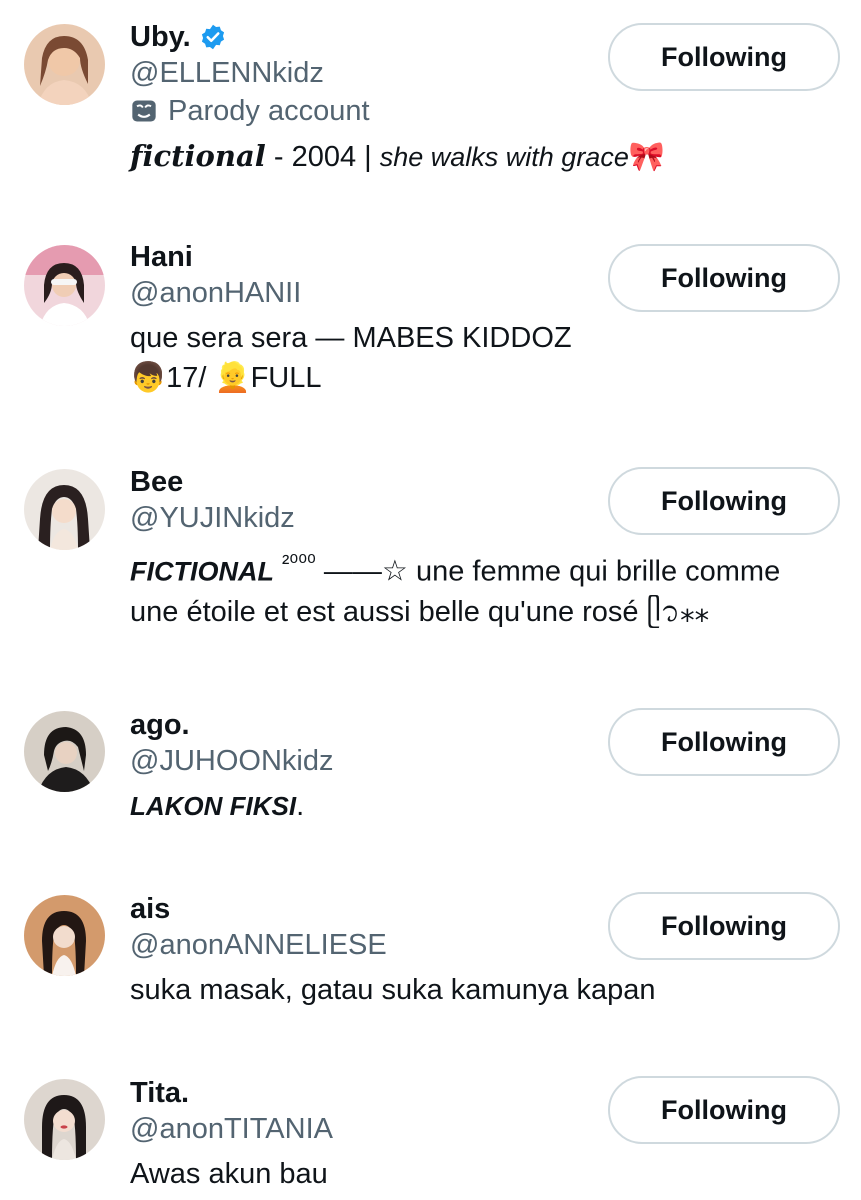  I want to click on bio-part: ., so click(300, 806).